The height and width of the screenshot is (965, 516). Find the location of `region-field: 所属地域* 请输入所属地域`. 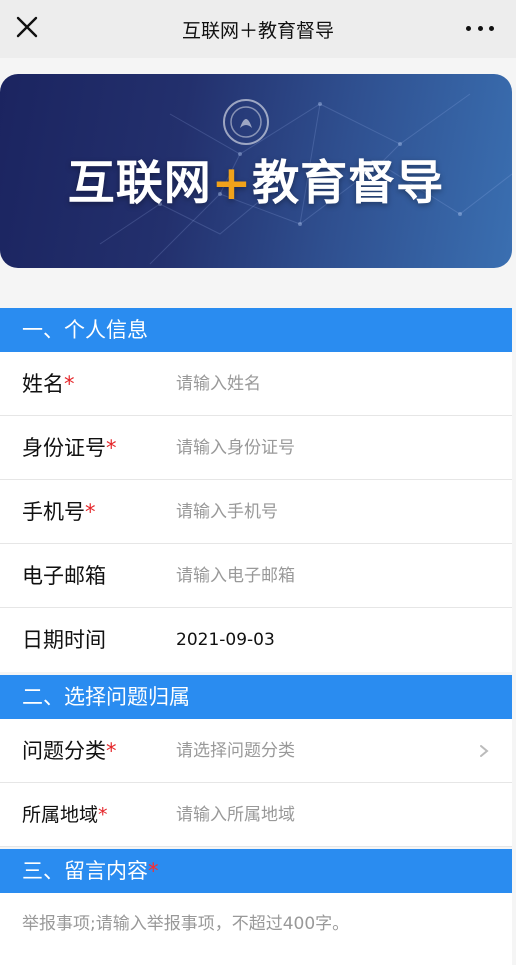

region-field: 所属地域* 请输入所属地域 is located at coordinates (256, 815).